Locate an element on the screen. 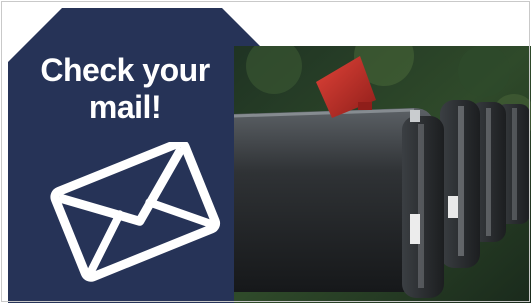  headline-line-1: Check your is located at coordinates (125, 70).